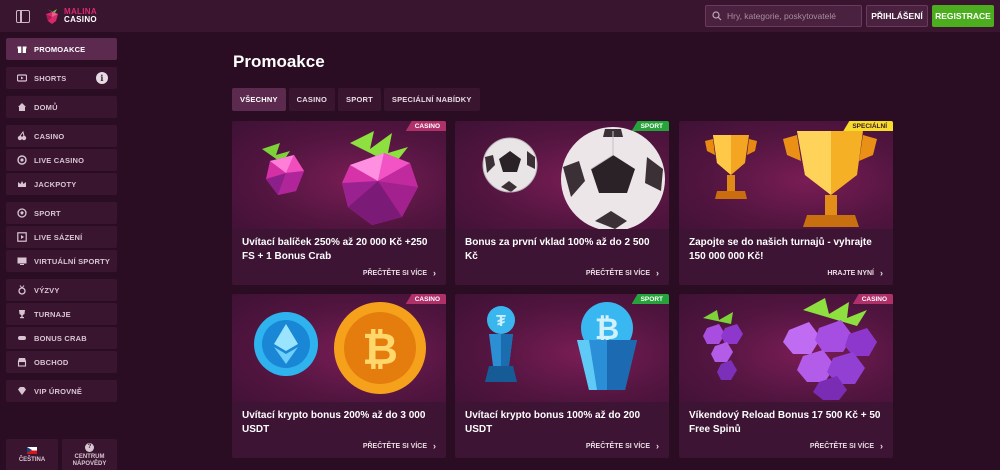 The width and height of the screenshot is (1000, 470). Describe the element at coordinates (61, 184) in the screenshot. I see `sidebar-item-jackpoty: JACKPOTY` at that location.